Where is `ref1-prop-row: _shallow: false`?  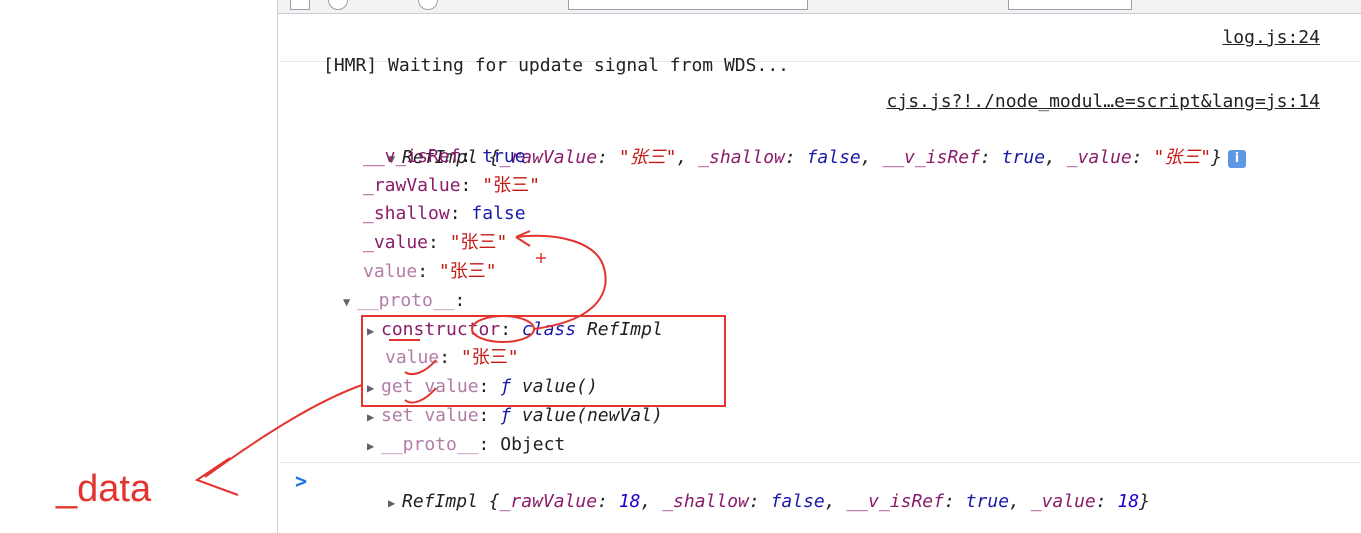 ref1-prop-row: _shallow: false is located at coordinates (444, 213).